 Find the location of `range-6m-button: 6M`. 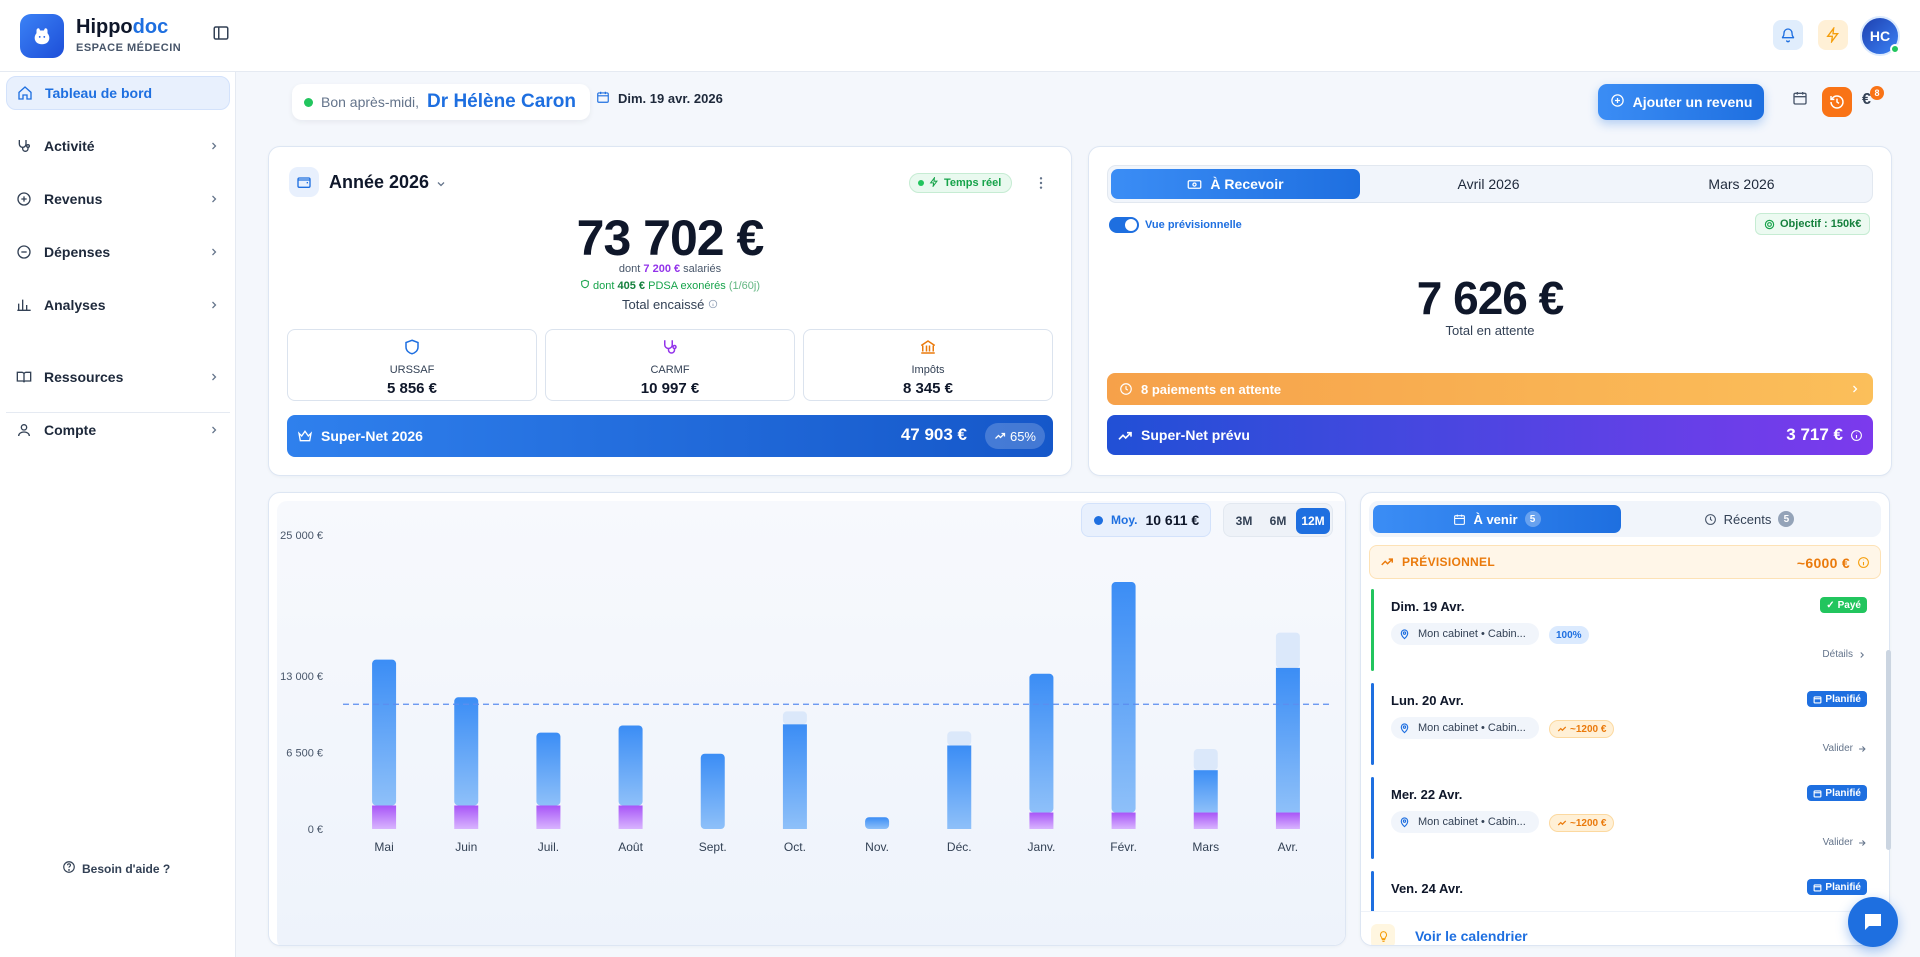

range-6m-button: 6M is located at coordinates (1278, 521).